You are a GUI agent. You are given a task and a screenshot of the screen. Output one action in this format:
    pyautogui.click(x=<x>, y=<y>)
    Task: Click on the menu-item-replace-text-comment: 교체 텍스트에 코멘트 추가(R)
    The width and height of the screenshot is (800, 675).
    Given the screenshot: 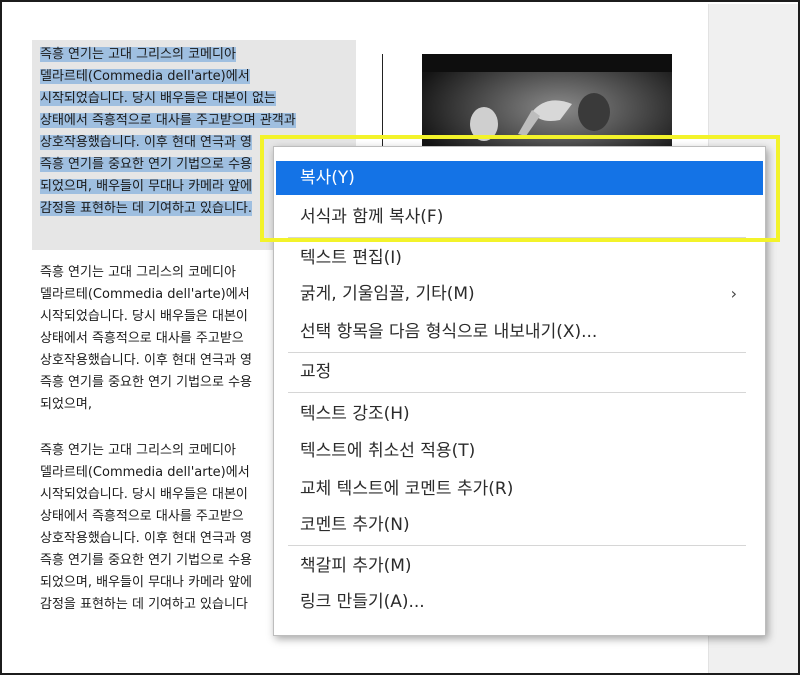 What is the action you would take?
    pyautogui.click(x=519, y=489)
    